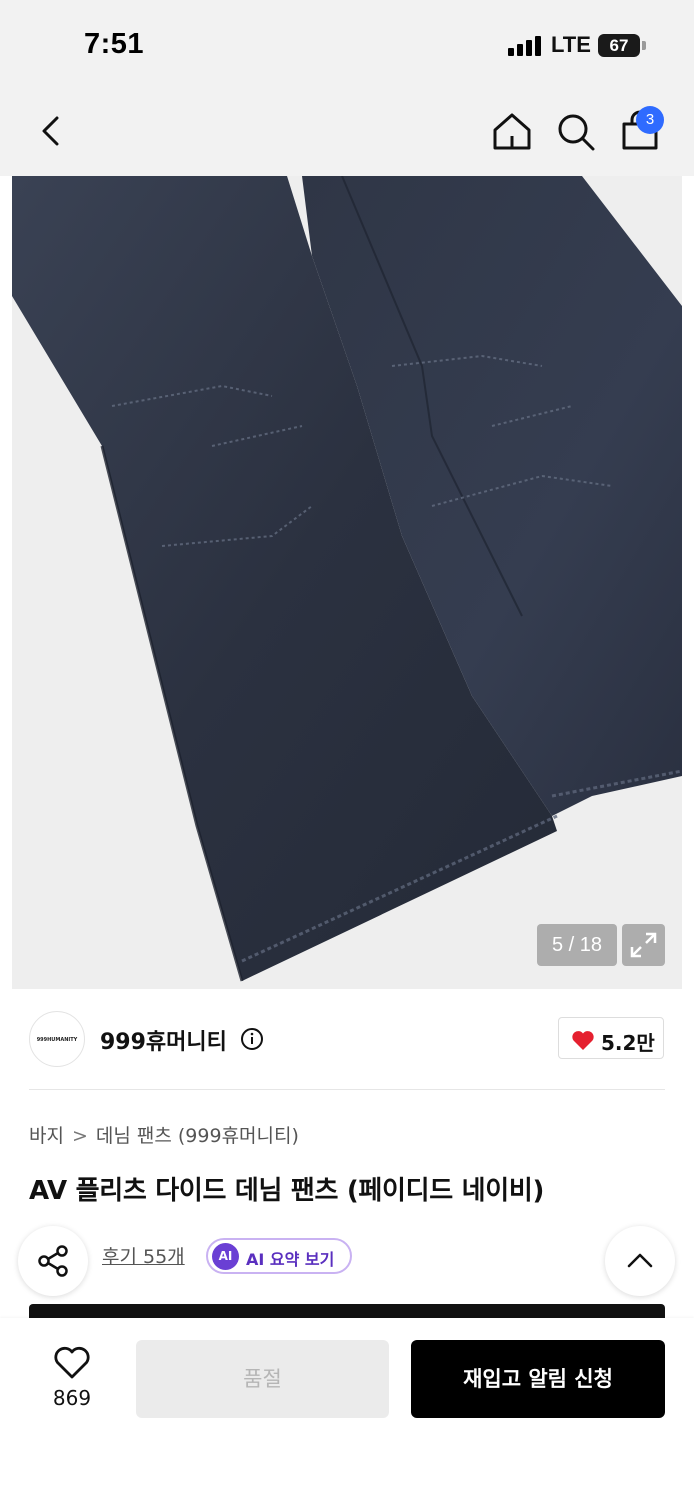 This screenshot has width=694, height=1500. Describe the element at coordinates (72, 1398) in the screenshot. I see `wishlist-count: 869` at that location.